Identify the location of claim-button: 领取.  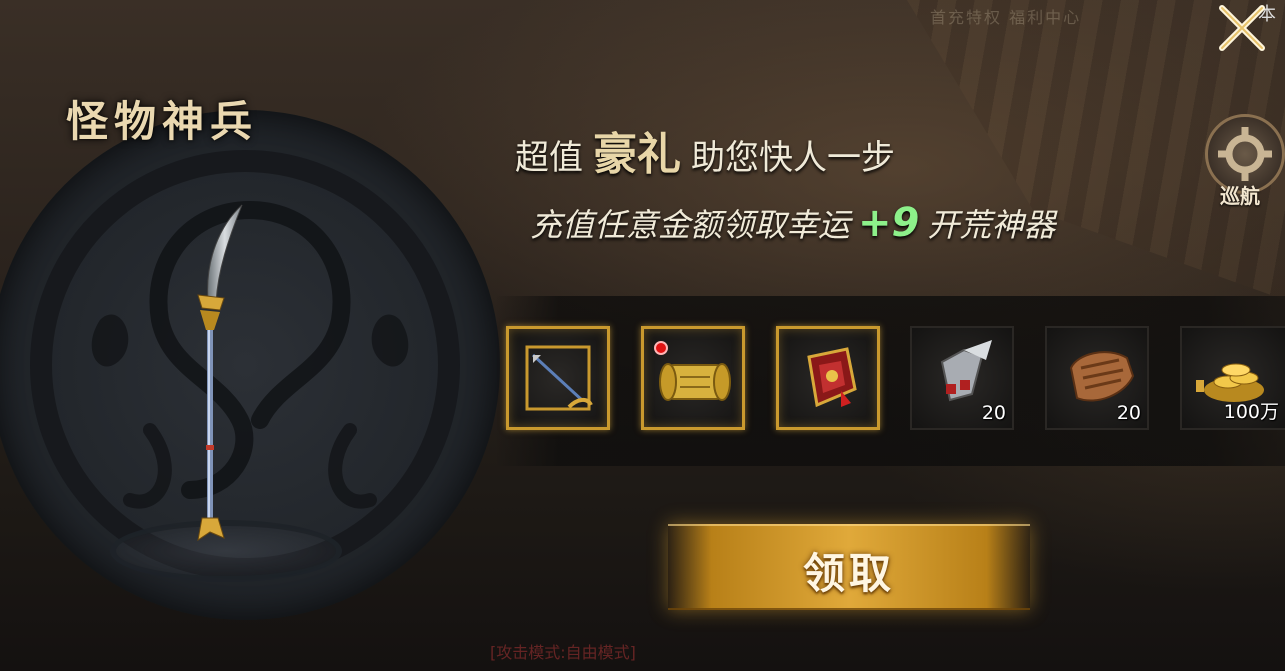
(849, 567).